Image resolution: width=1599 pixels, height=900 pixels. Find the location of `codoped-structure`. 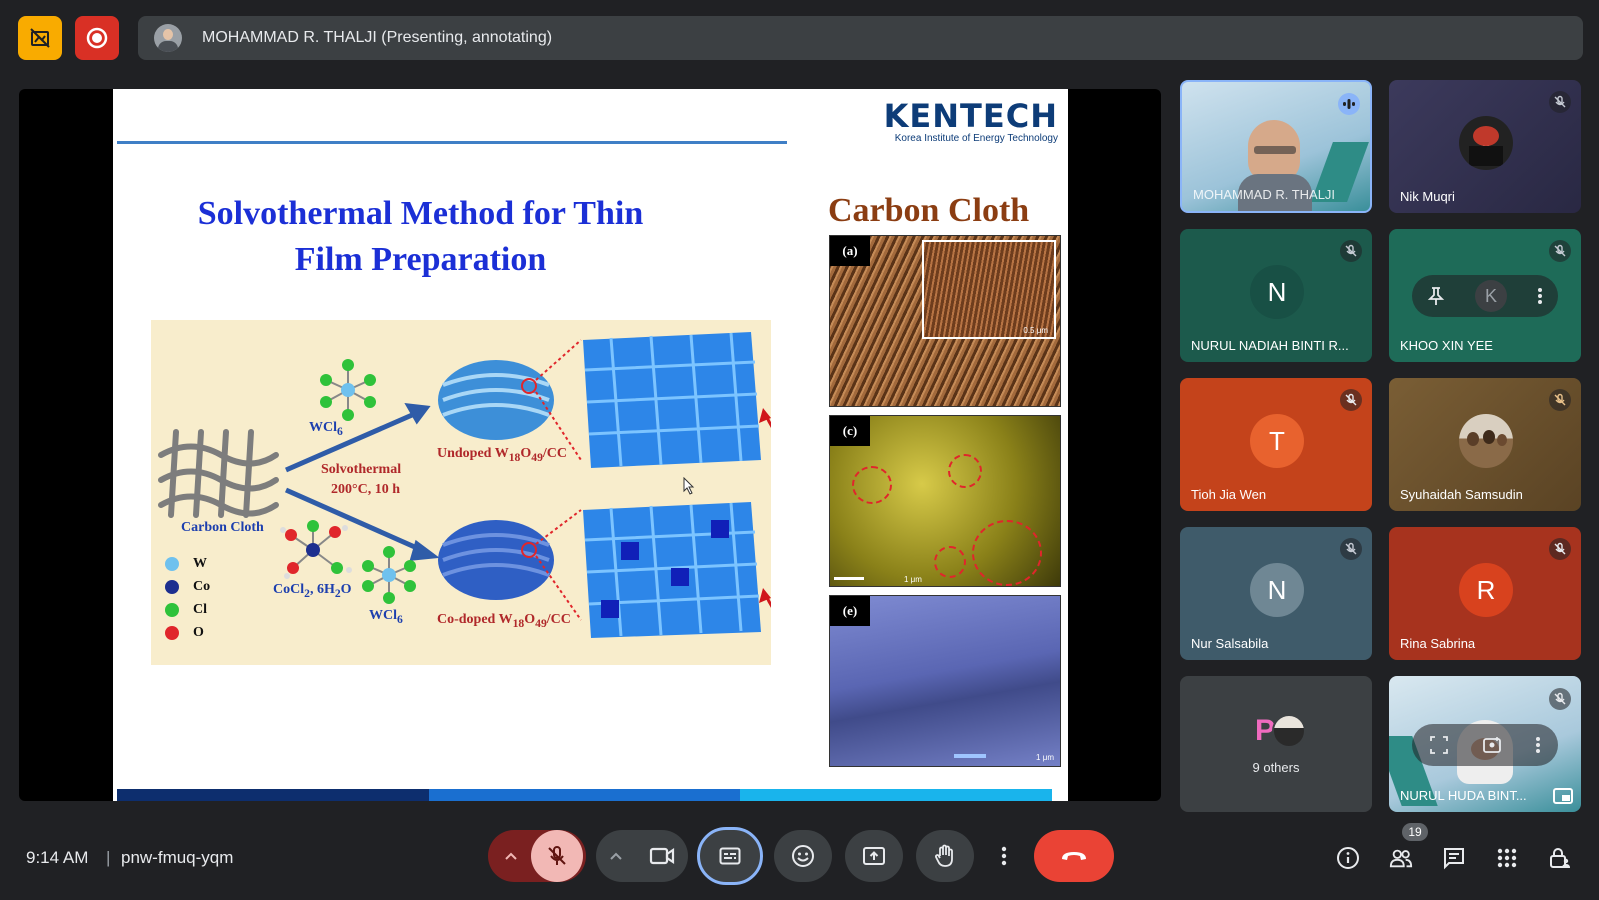

codoped-structure is located at coordinates (510, 565).